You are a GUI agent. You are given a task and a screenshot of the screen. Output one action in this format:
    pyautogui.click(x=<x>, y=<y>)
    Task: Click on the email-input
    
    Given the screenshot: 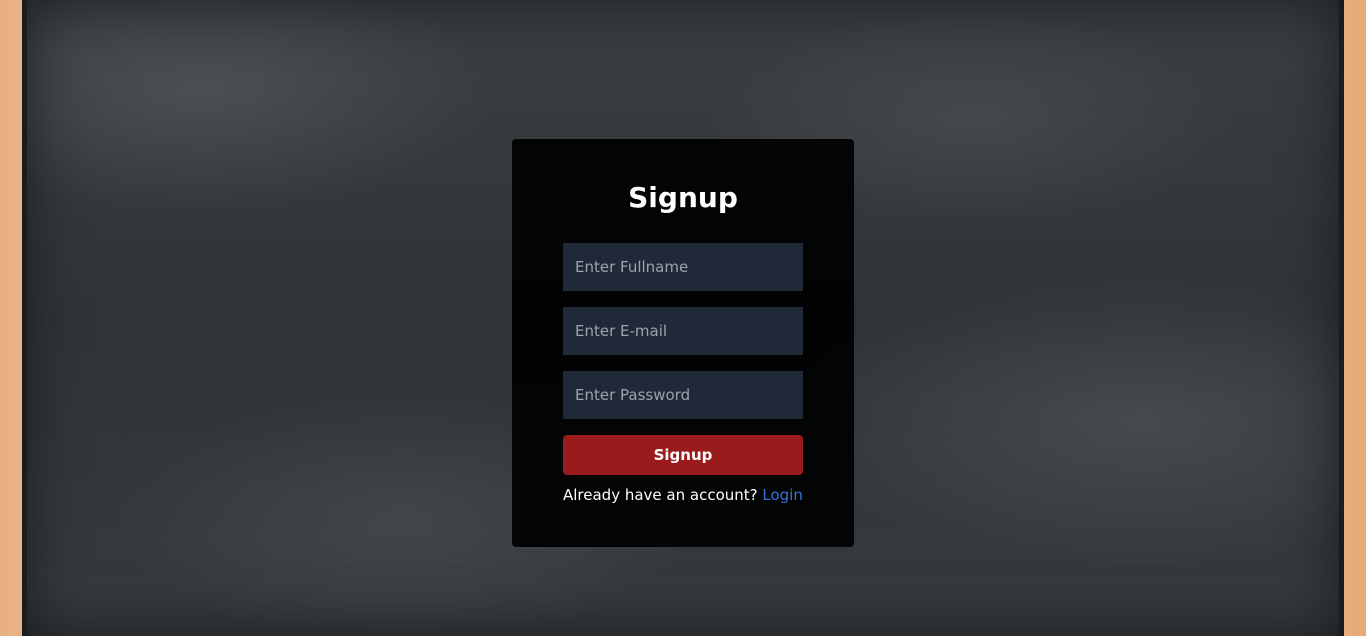 What is the action you would take?
    pyautogui.click(x=683, y=331)
    